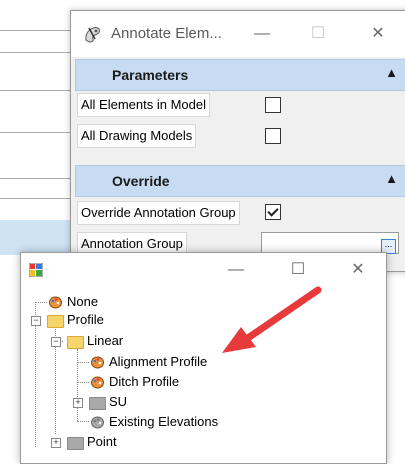 This screenshot has width=405, height=464. What do you see at coordinates (97, 422) in the screenshot?
I see `palette-gray-icon` at bounding box center [97, 422].